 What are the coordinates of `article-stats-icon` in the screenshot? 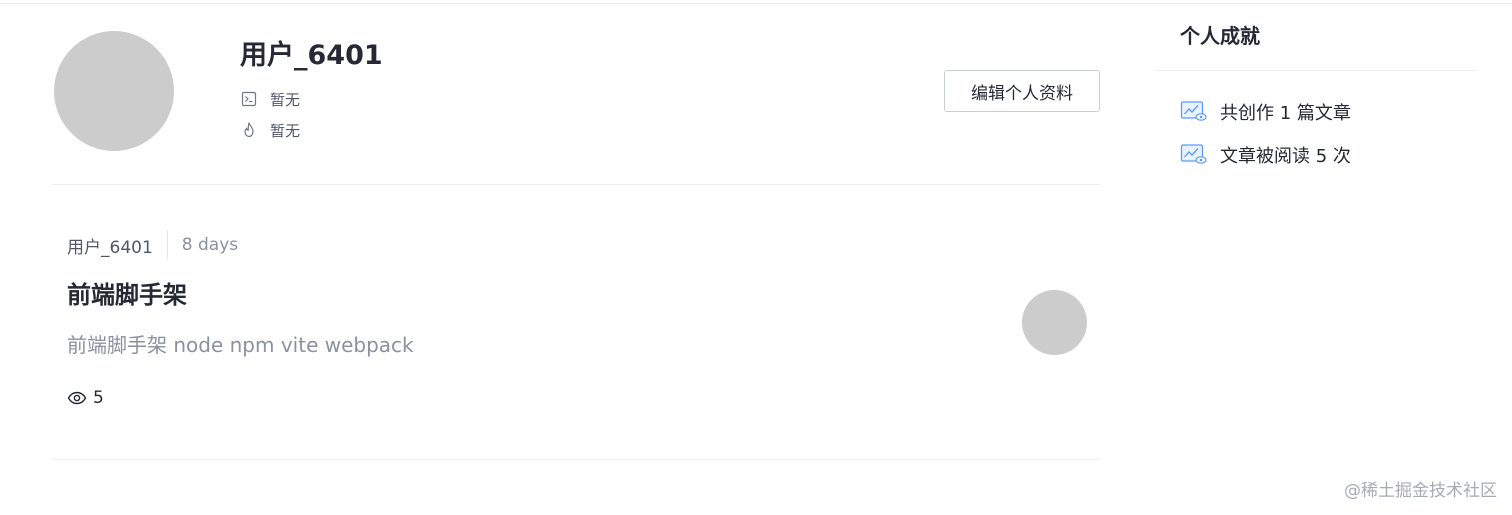 It's located at (1194, 112).